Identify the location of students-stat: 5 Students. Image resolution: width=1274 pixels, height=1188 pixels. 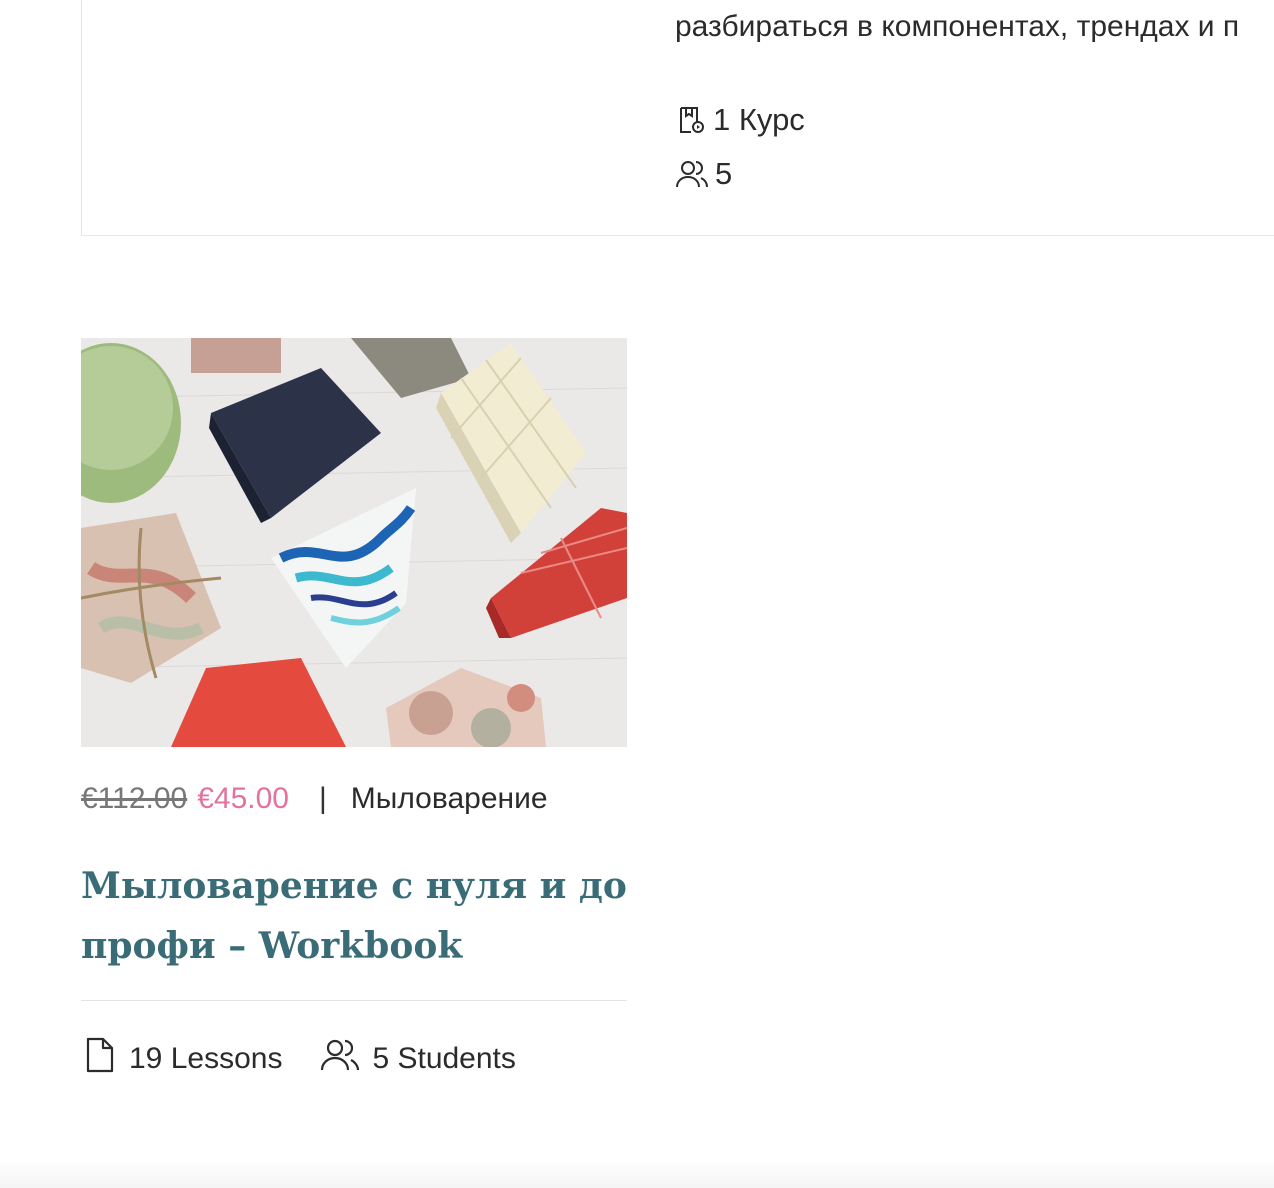
(418, 1059).